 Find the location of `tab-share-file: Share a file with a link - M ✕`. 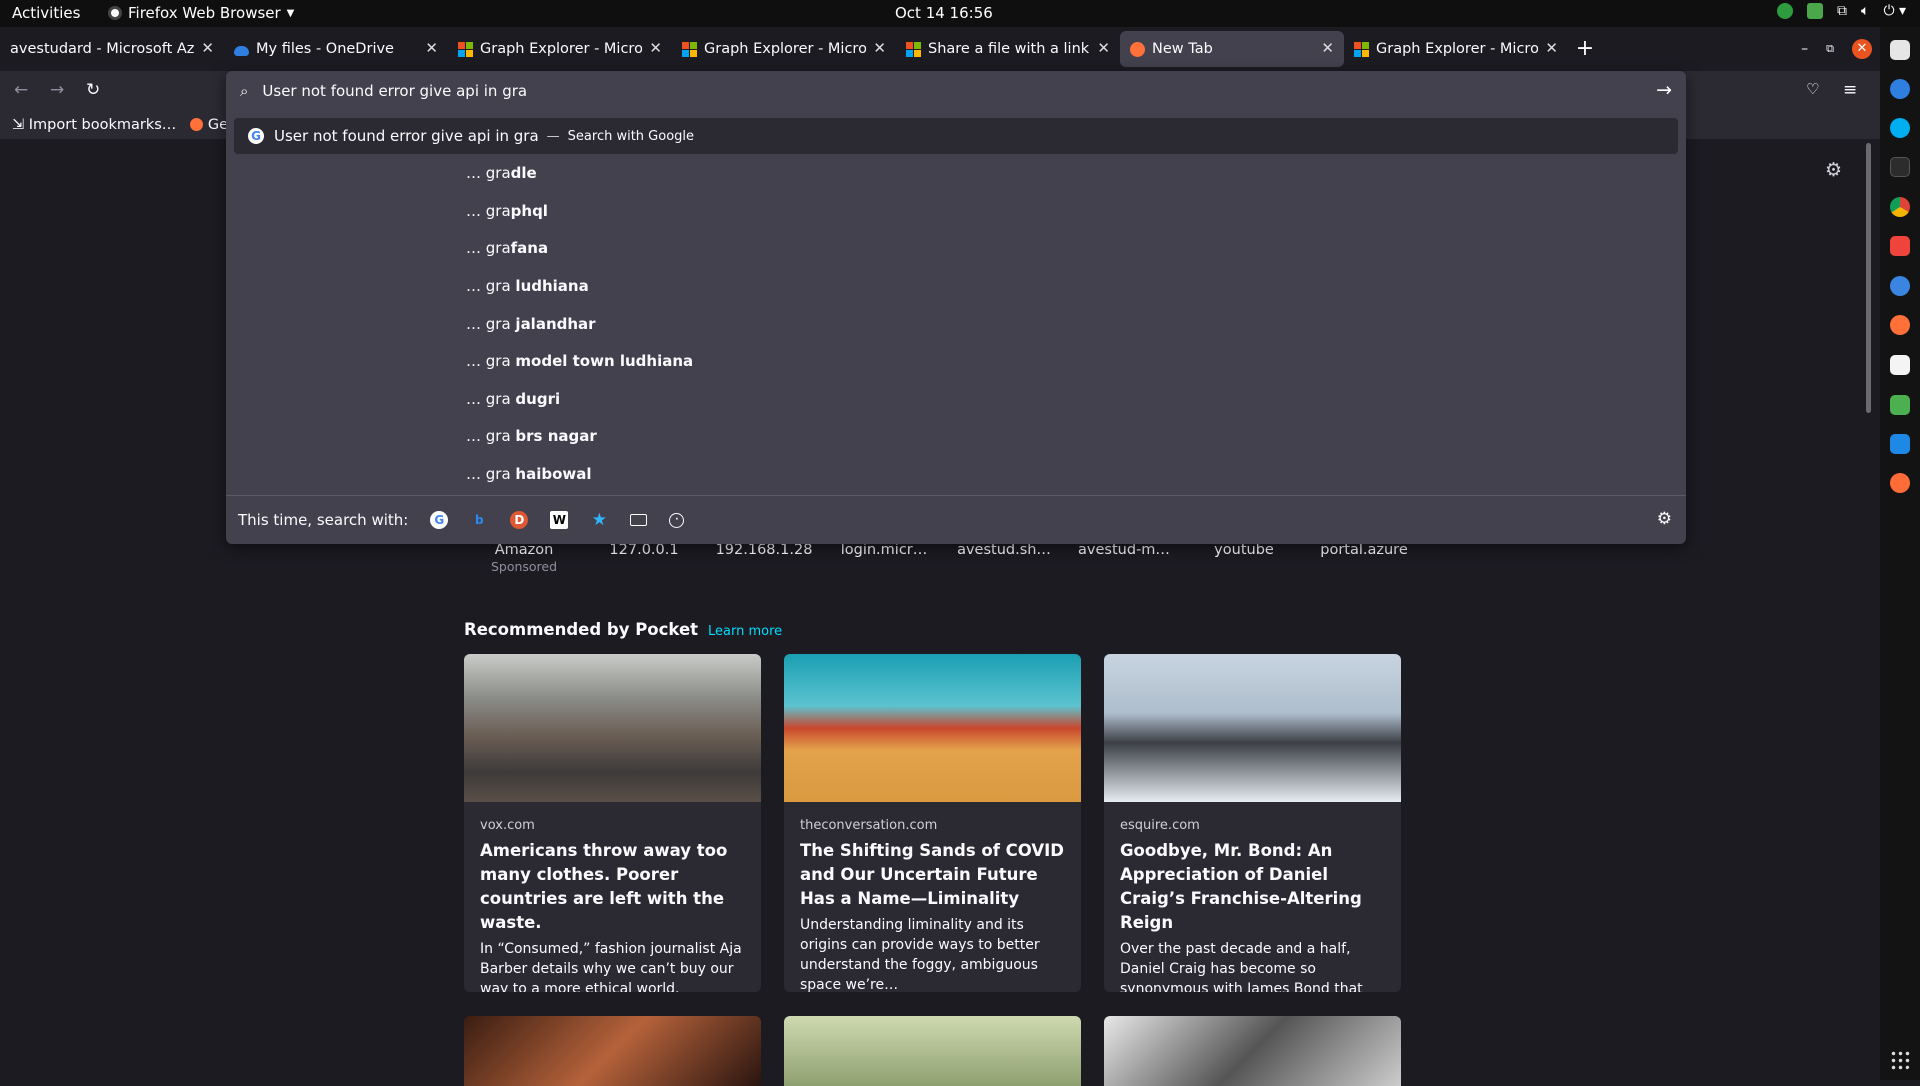

tab-share-file: Share a file with a link - M ✕ is located at coordinates (1008, 49).